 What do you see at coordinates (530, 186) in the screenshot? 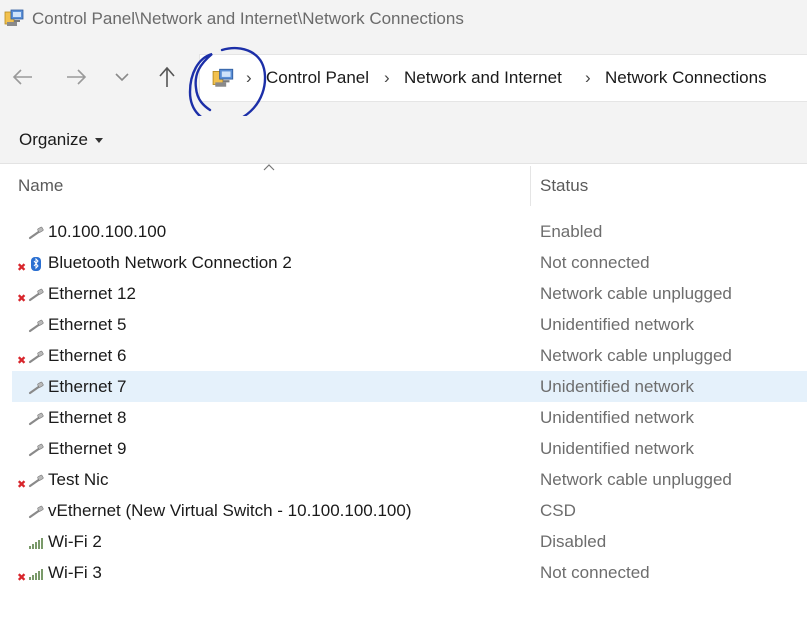
I see `column-divider` at bounding box center [530, 186].